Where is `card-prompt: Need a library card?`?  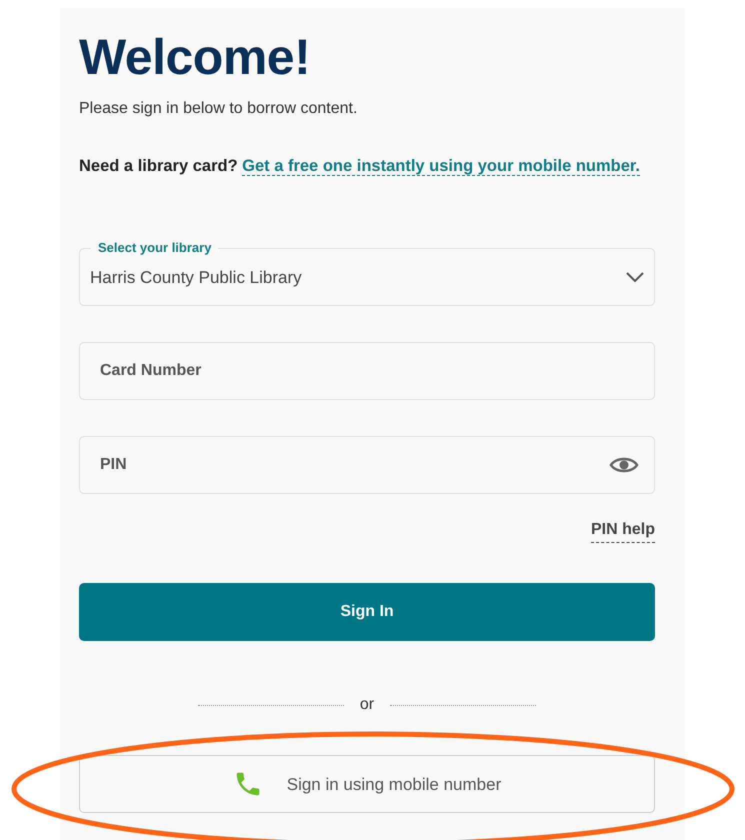 card-prompt: Need a library card? is located at coordinates (158, 166).